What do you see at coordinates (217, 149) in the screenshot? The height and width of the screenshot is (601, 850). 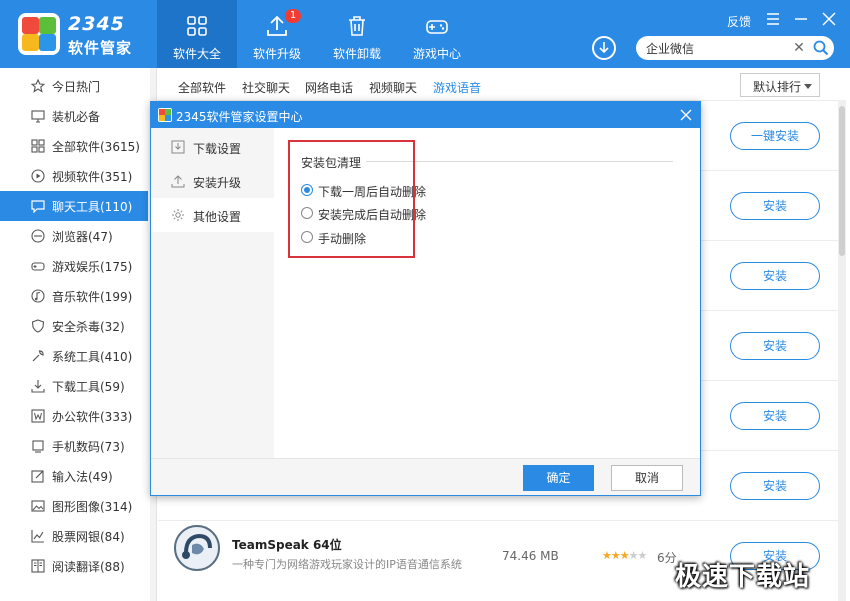 I see `dialog-nav-label: 下载设置` at bounding box center [217, 149].